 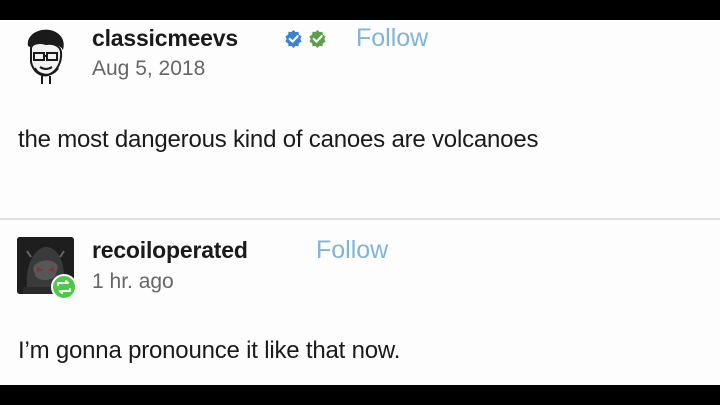 I want to click on avatar, so click(x=45, y=55).